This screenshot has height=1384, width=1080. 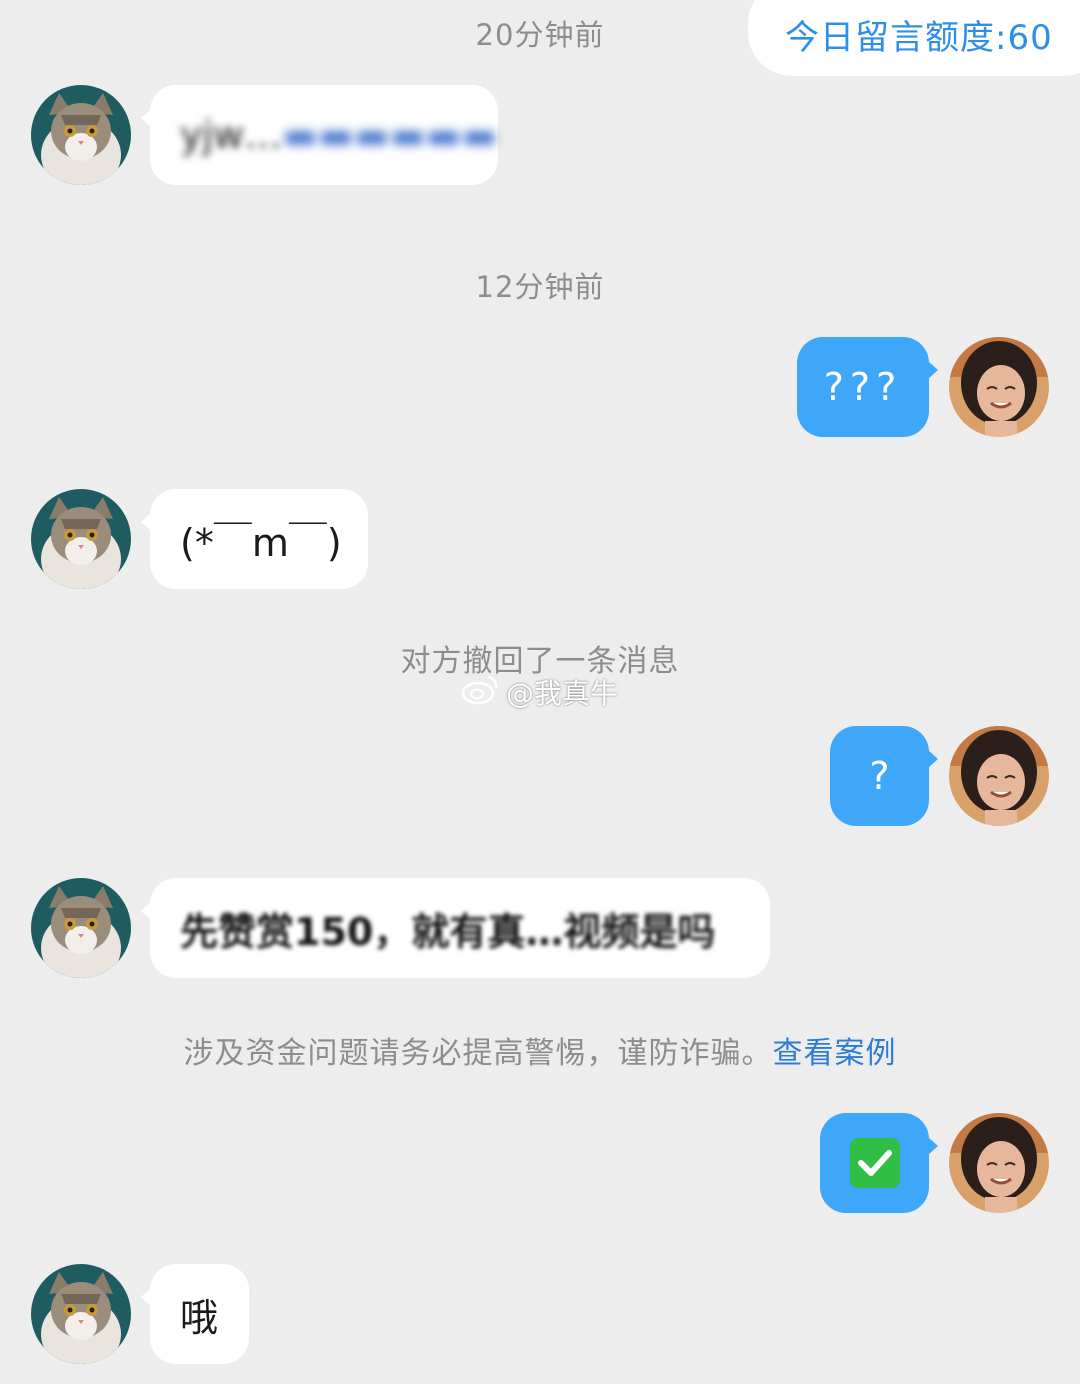 I want to click on message-text: 先赞赏150，就有真…视频是吗, so click(x=448, y=931).